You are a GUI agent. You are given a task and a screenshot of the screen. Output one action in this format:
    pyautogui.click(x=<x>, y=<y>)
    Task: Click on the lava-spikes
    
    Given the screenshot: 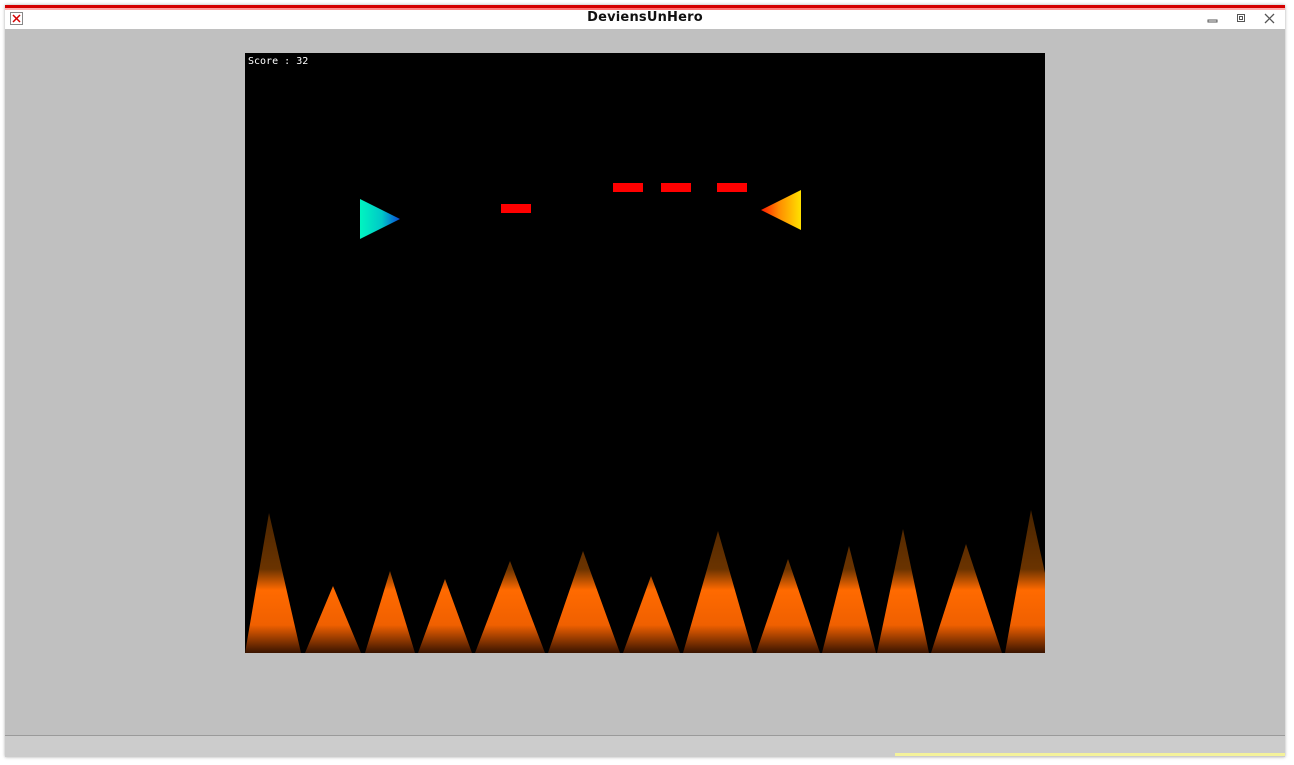 What is the action you would take?
    pyautogui.click(x=645, y=581)
    